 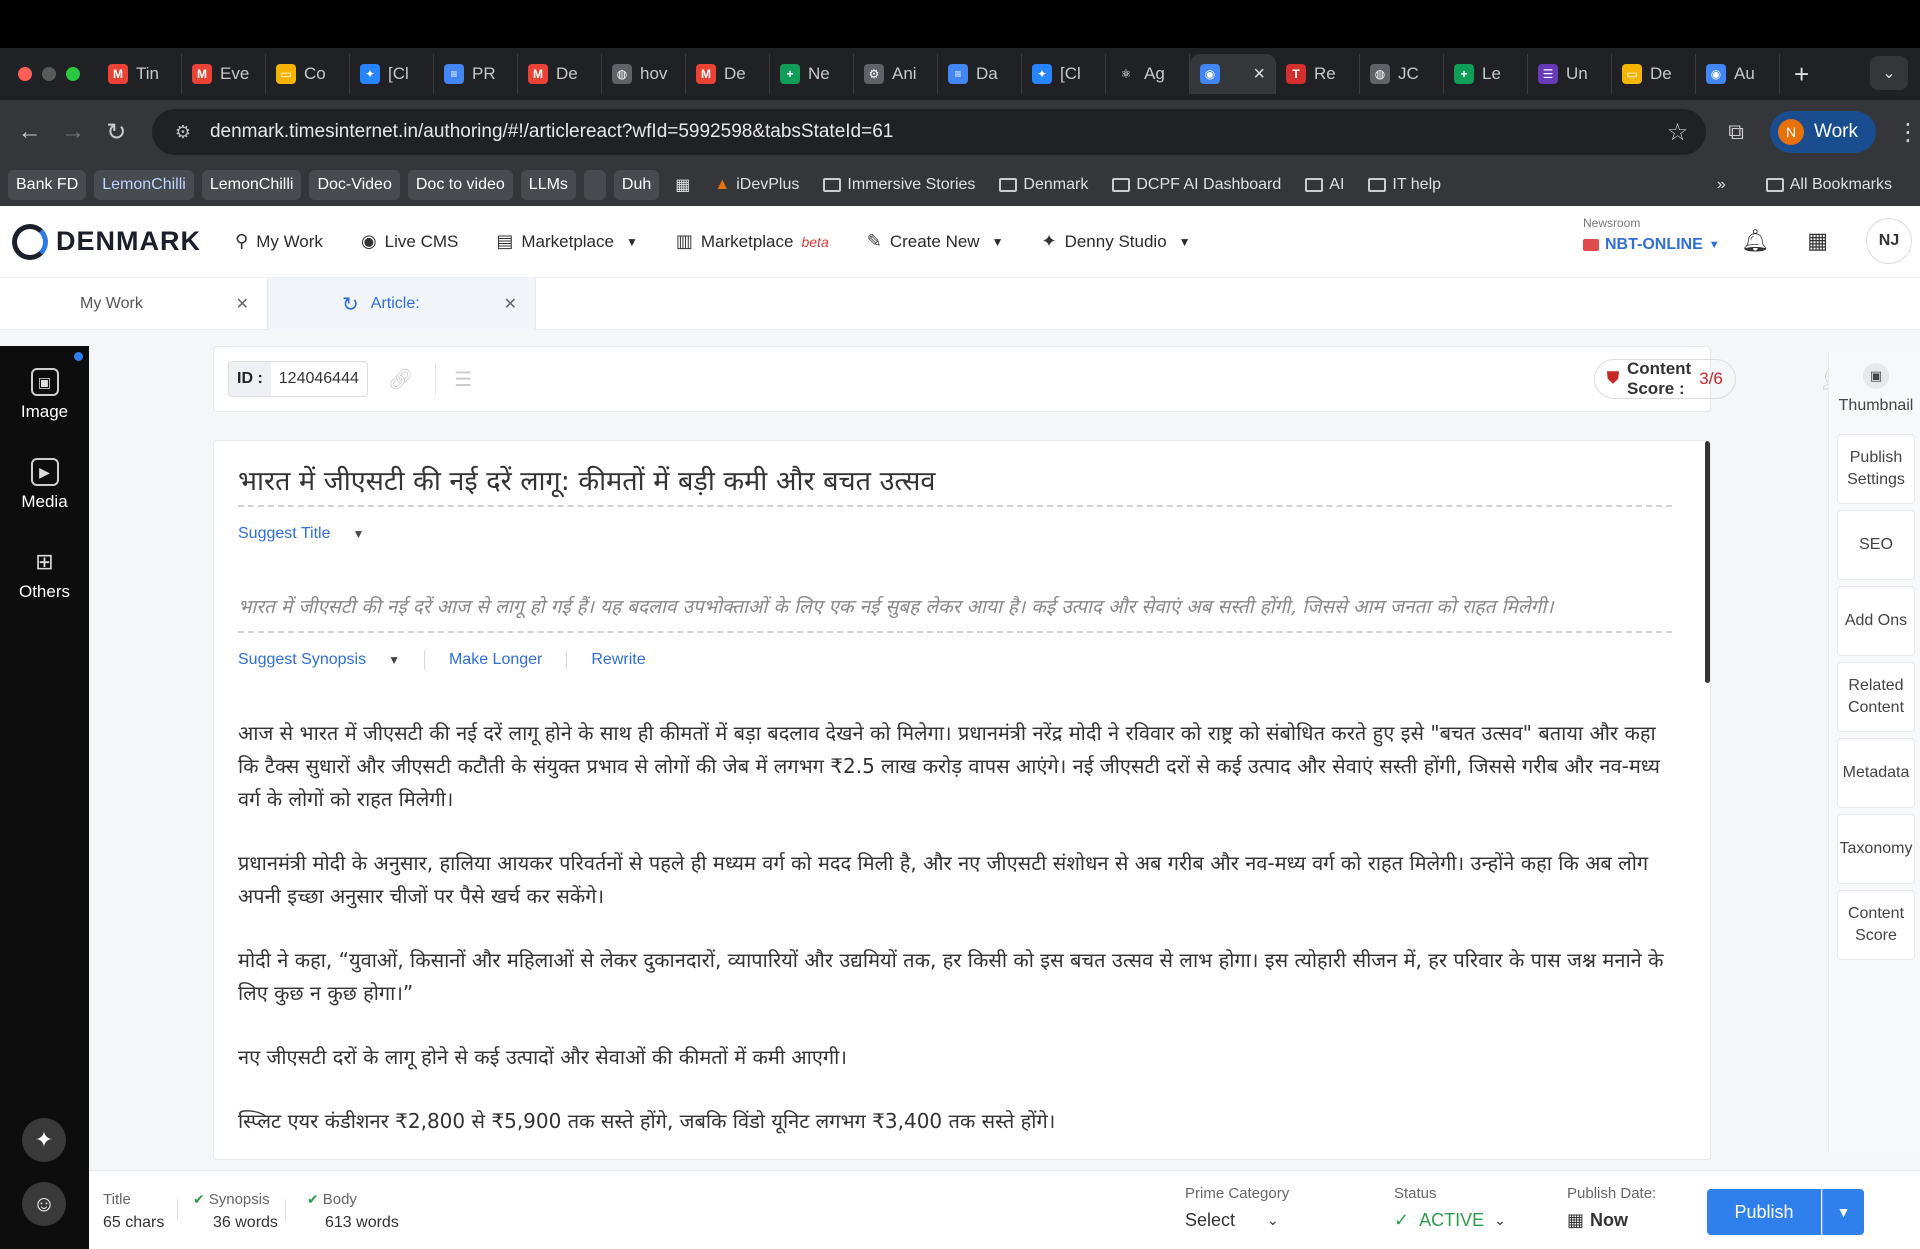 I want to click on panel-thumbnail: ▣ Thumbnail, so click(x=1876, y=390).